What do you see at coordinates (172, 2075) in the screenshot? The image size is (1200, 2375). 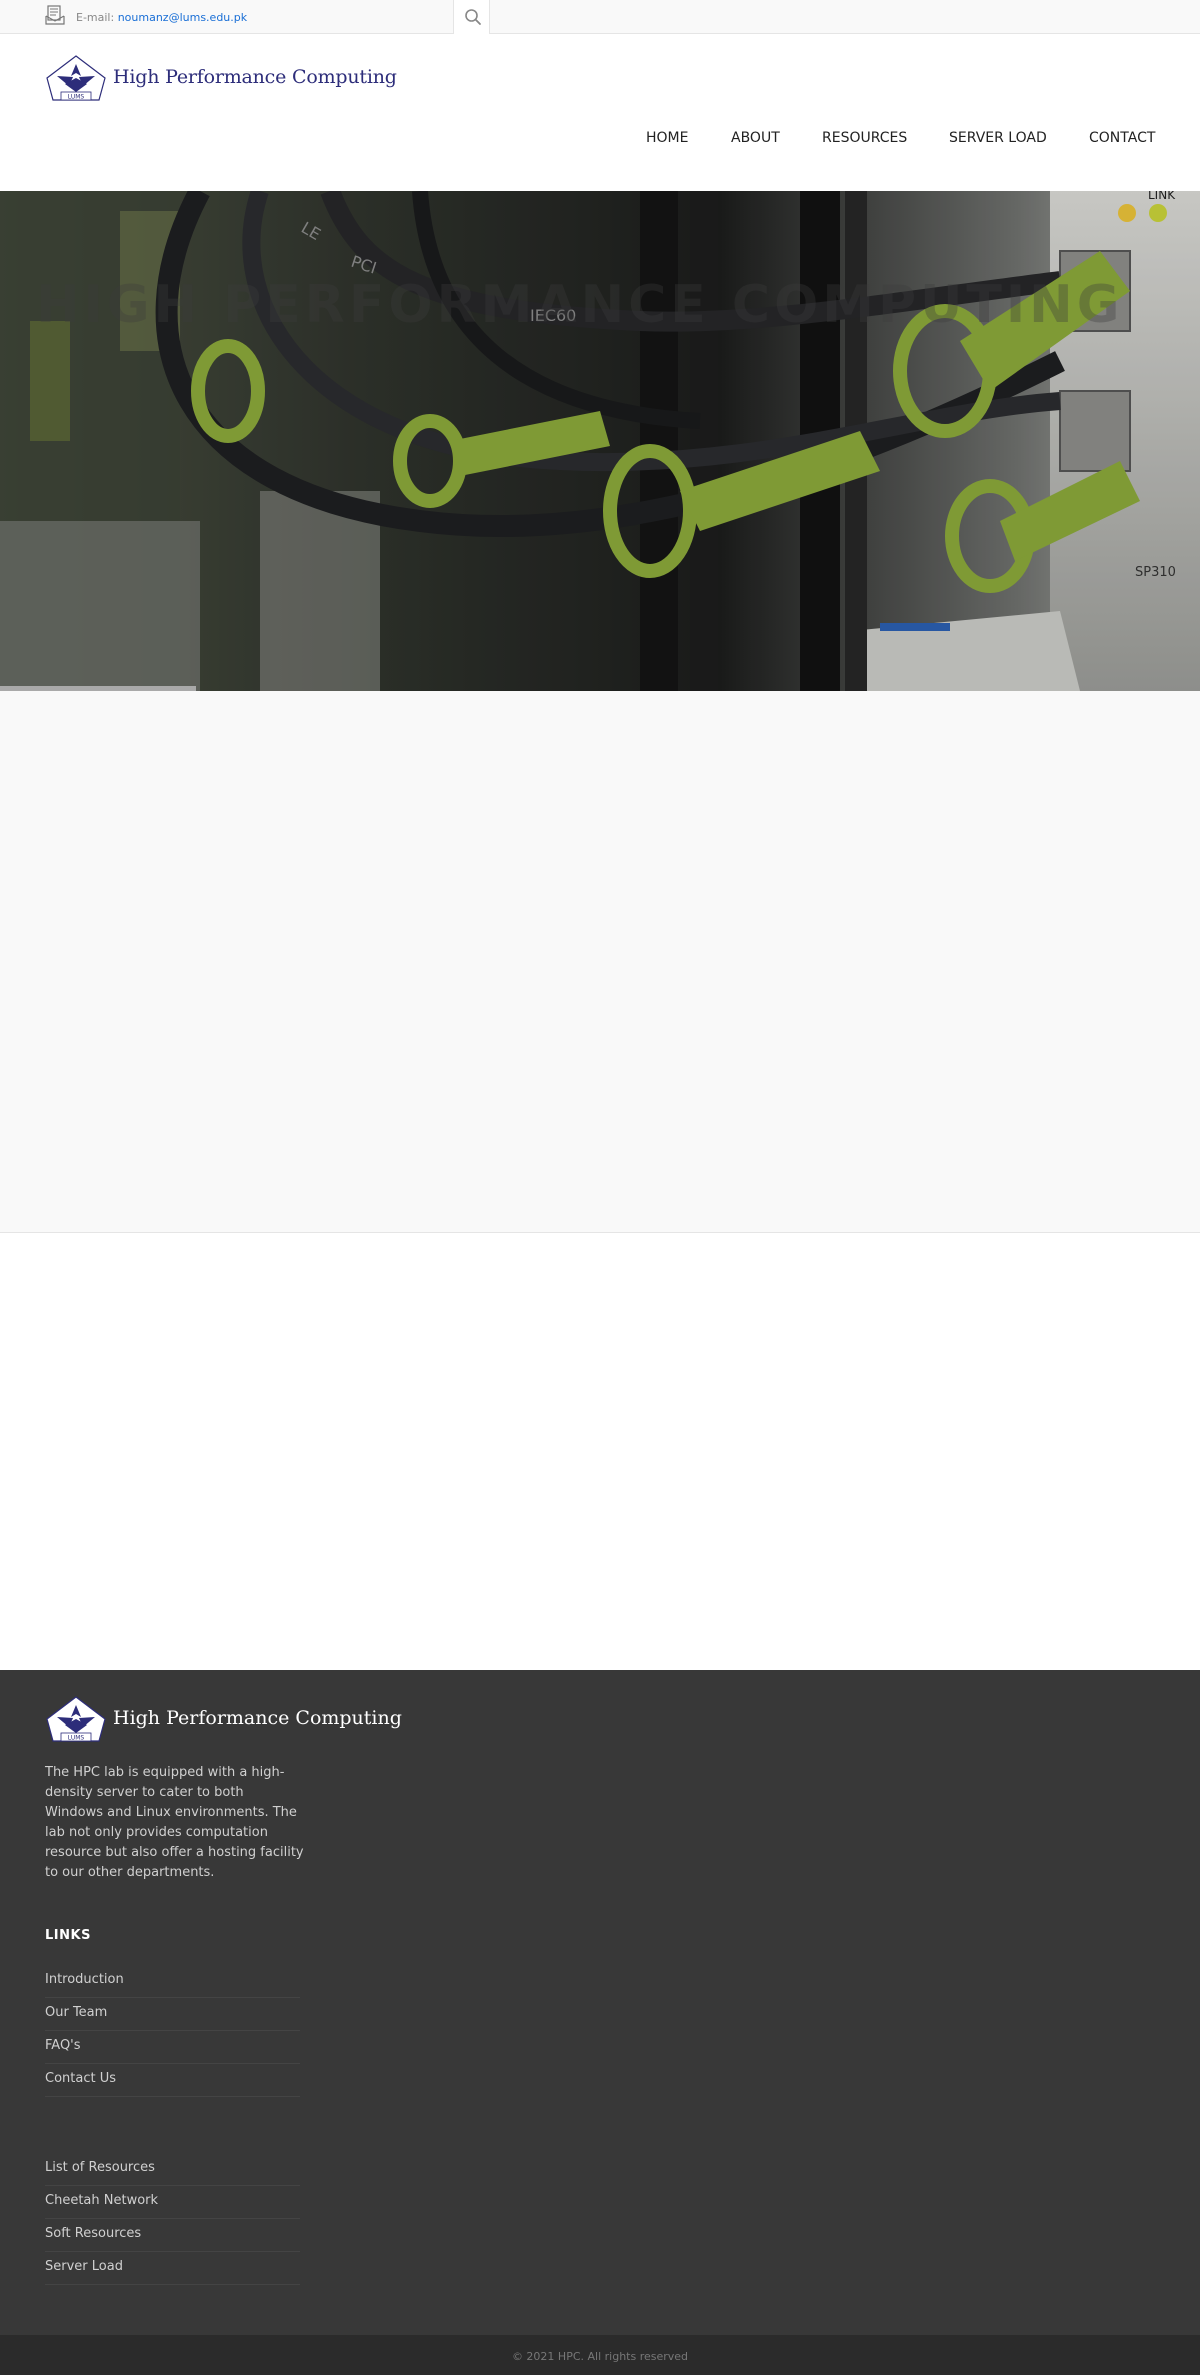 I see `footer-link-contact-us: Contact Us` at bounding box center [172, 2075].